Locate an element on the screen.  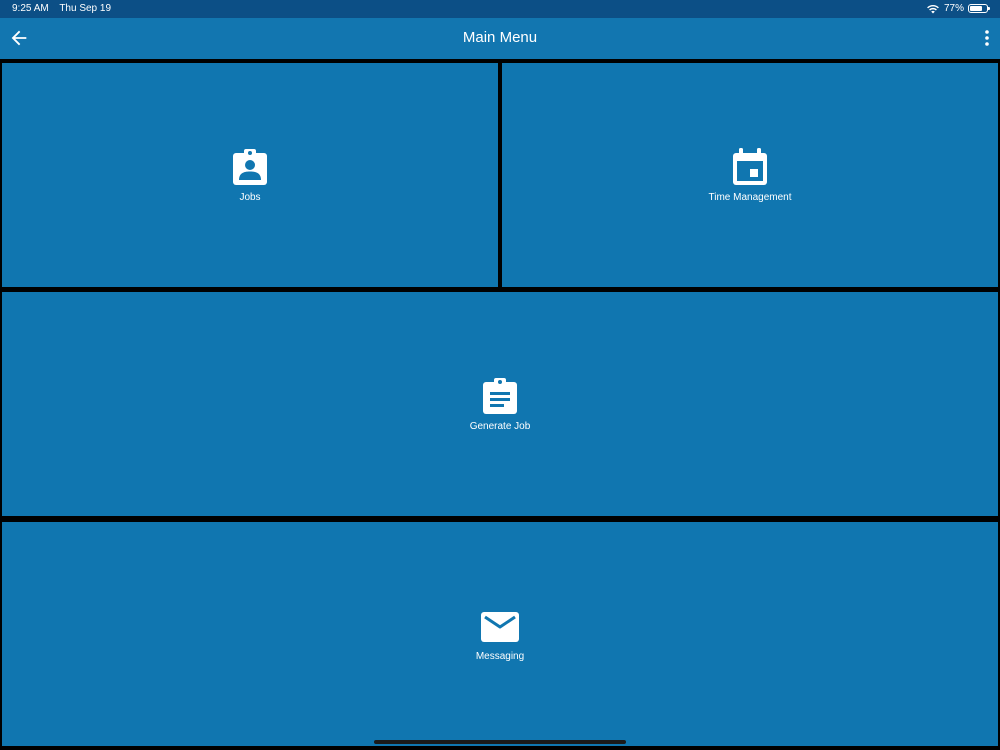
clipboard-account-icon is located at coordinates (250, 167).